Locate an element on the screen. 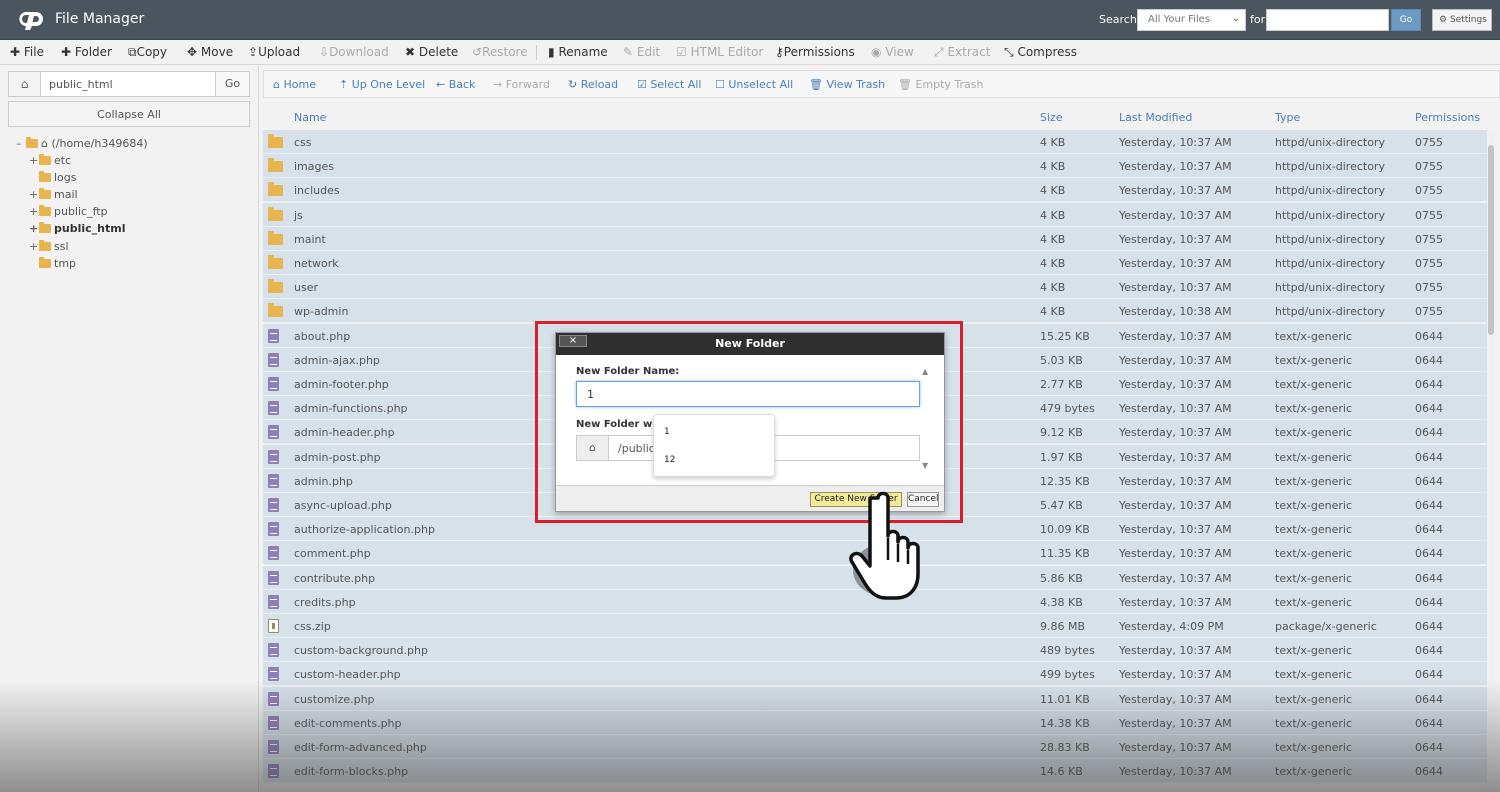 The image size is (1500, 792). panel-divider is located at coordinates (258, 429).